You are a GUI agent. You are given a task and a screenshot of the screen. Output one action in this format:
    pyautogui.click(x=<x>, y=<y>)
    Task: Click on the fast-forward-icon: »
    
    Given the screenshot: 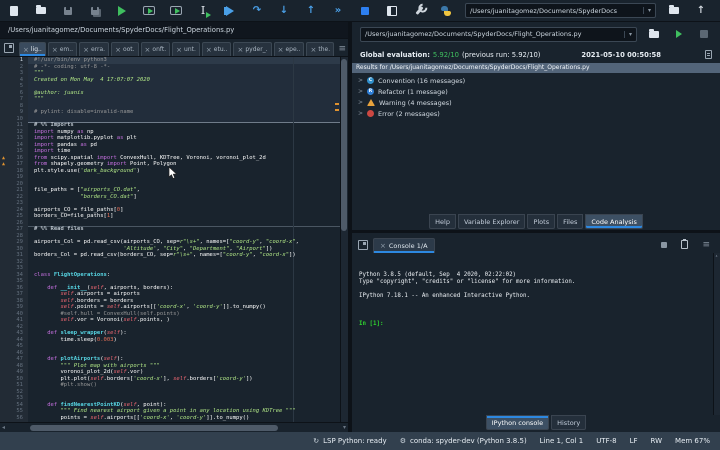 What is the action you would take?
    pyautogui.click(x=338, y=11)
    